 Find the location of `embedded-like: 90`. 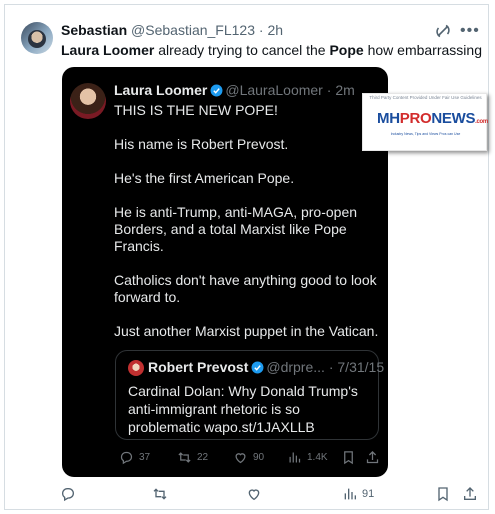

embedded-like: 90 is located at coordinates (248, 457).